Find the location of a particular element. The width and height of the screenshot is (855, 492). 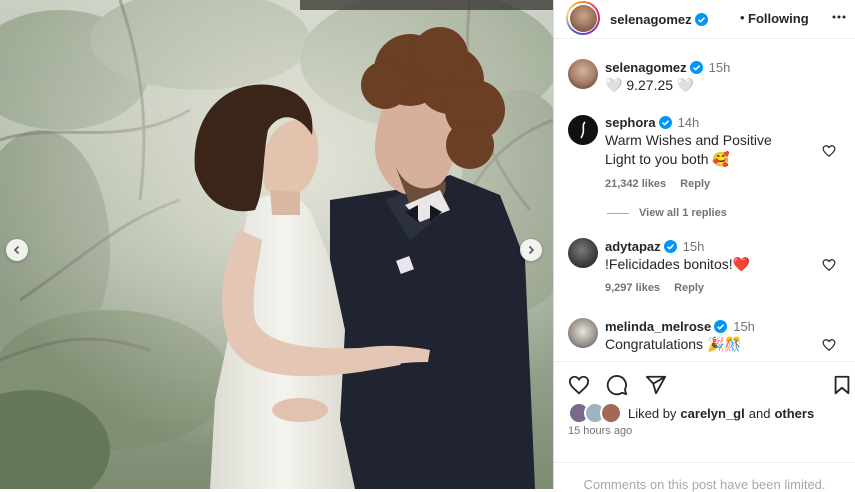

story-ring-avatar is located at coordinates (583, 18).